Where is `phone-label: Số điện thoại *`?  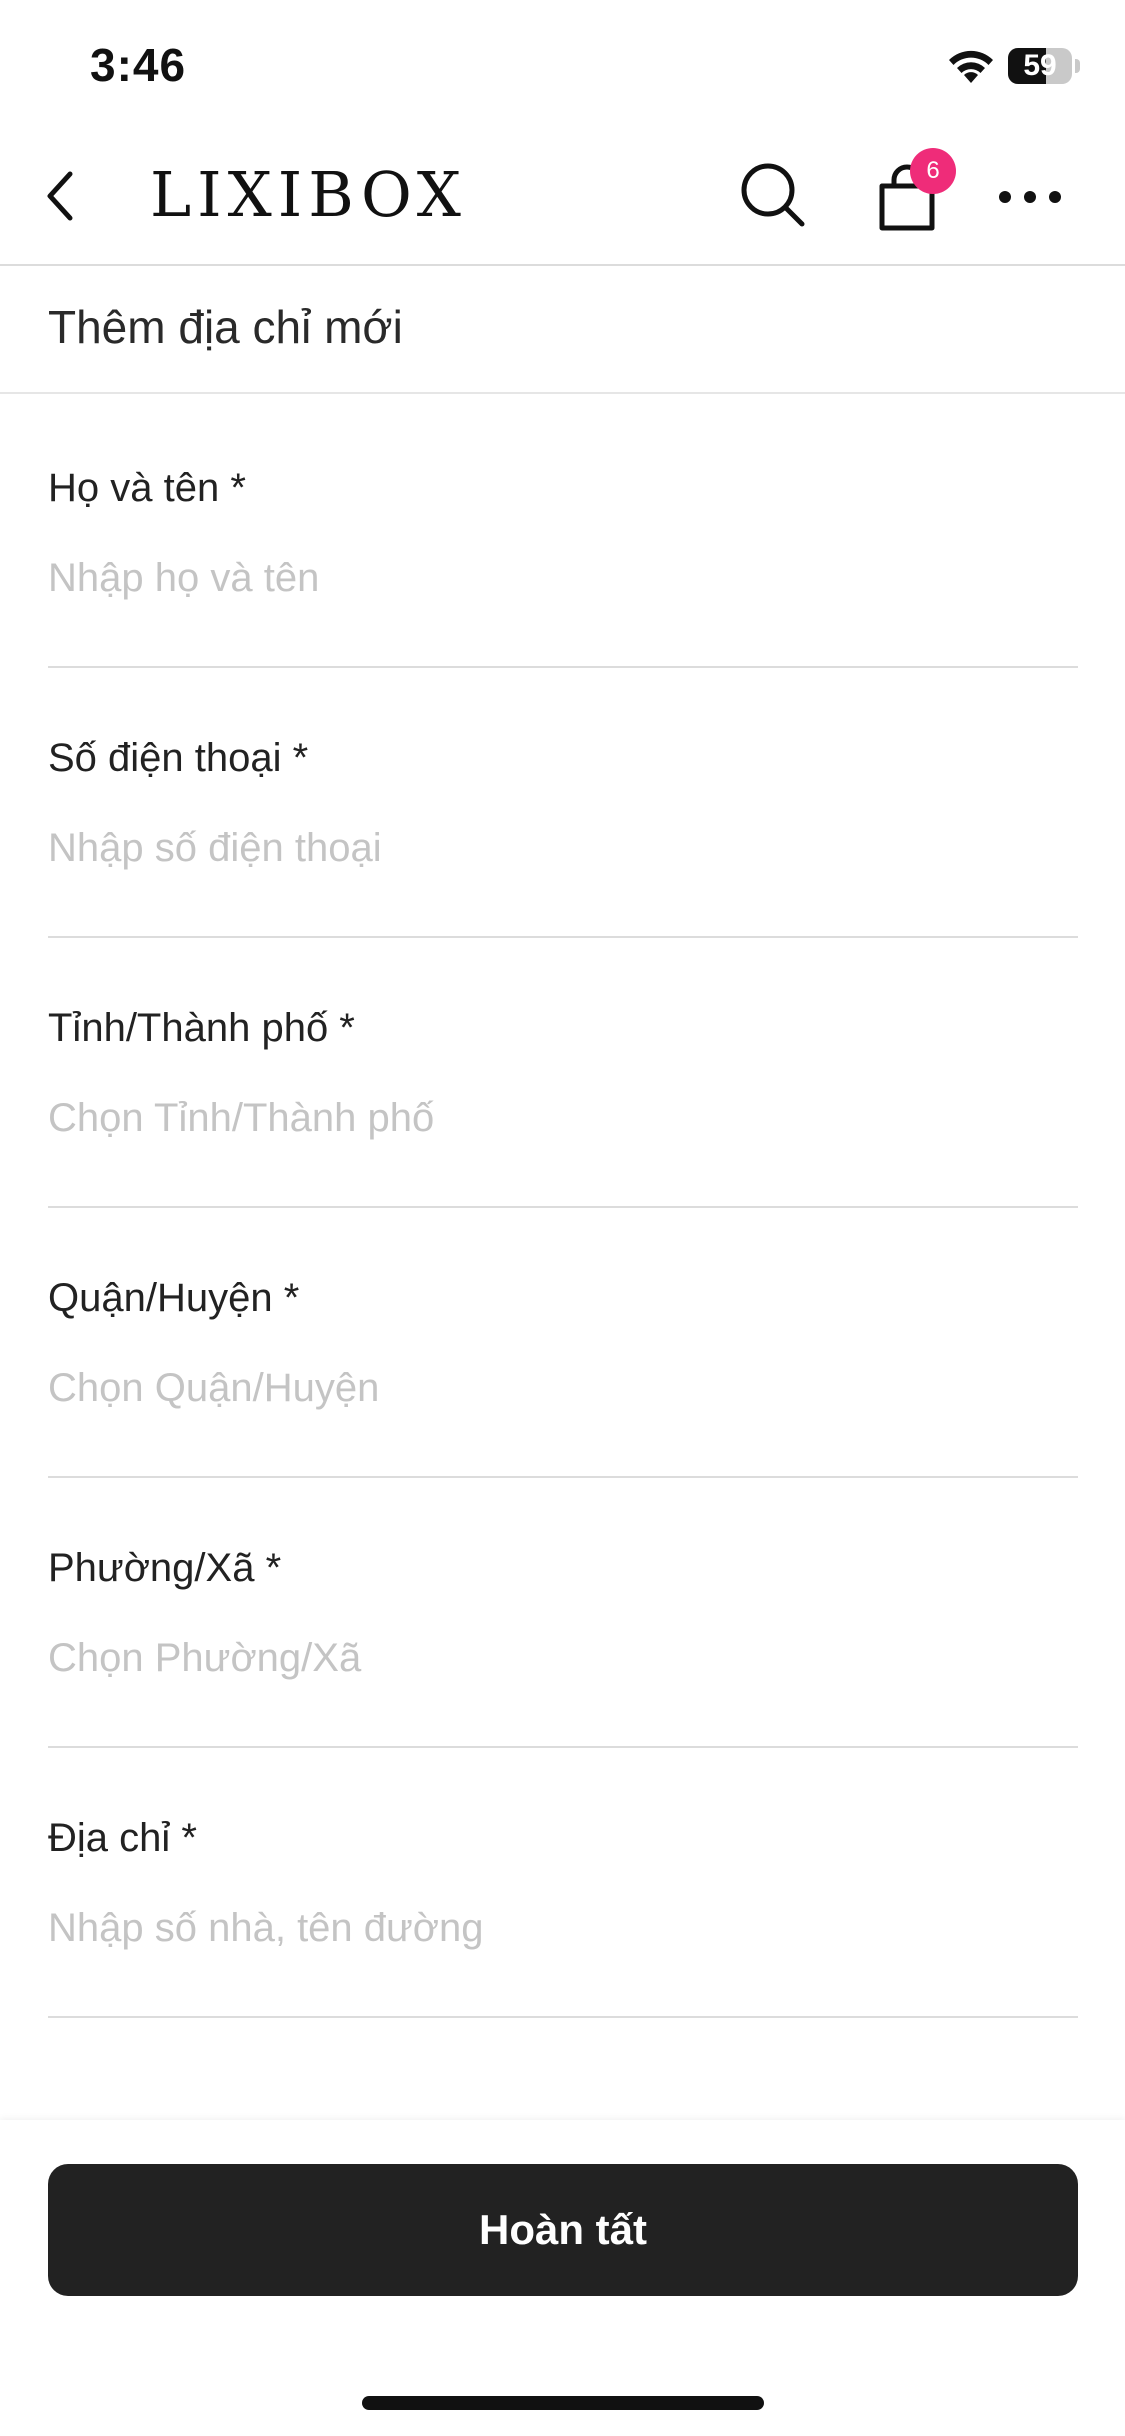
phone-label: Số điện thoại * is located at coordinates (178, 758).